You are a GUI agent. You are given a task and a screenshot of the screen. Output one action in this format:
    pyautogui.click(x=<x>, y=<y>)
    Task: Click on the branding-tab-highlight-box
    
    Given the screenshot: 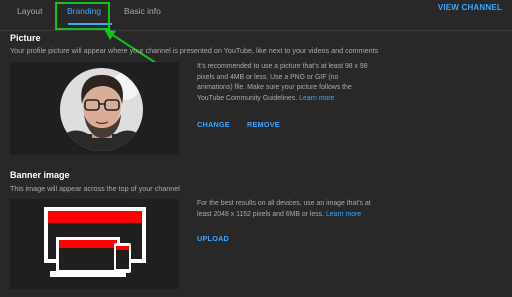 What is the action you would take?
    pyautogui.click(x=82, y=16)
    